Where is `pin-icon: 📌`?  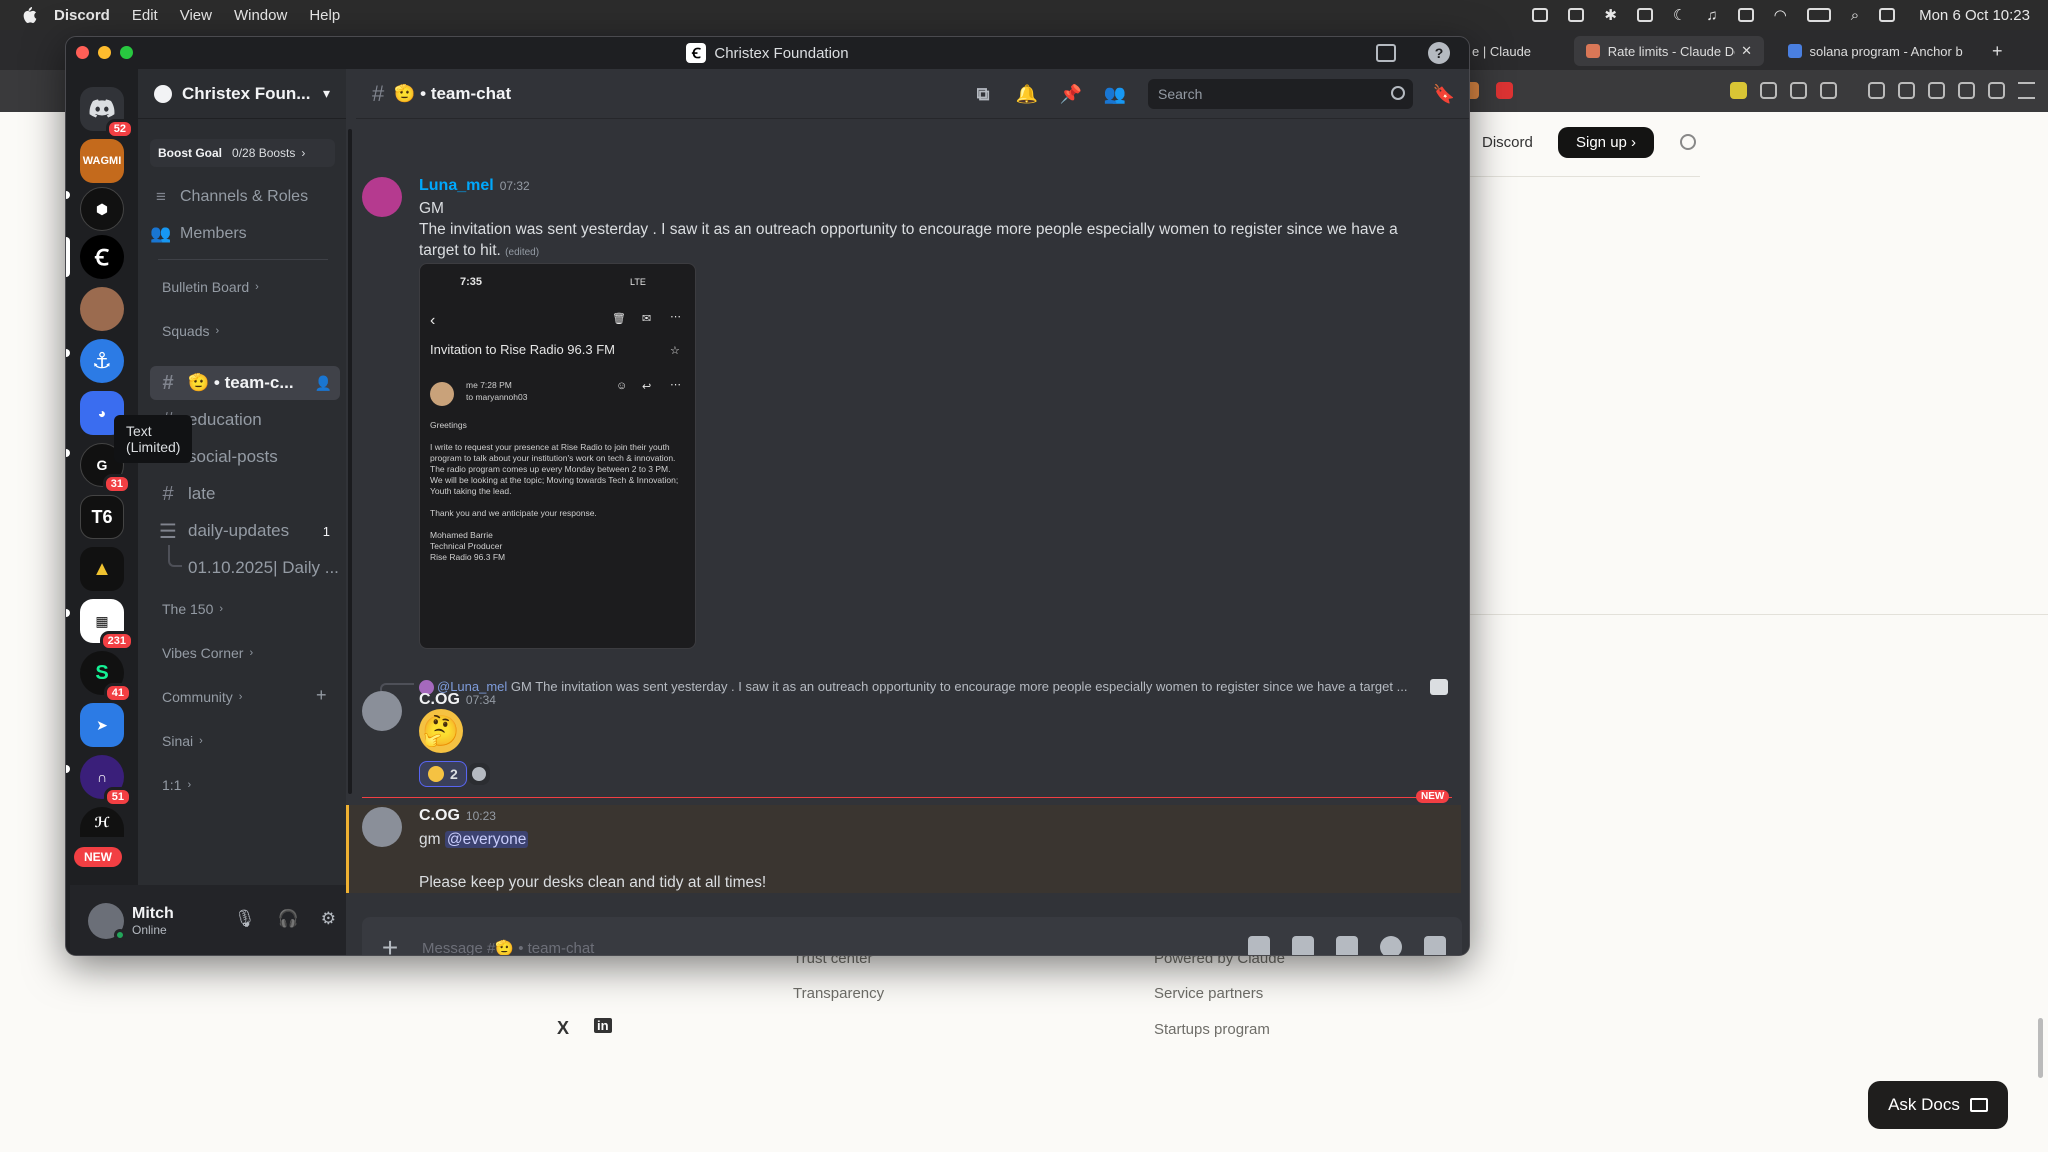
pin-icon: 📌 is located at coordinates (1071, 94).